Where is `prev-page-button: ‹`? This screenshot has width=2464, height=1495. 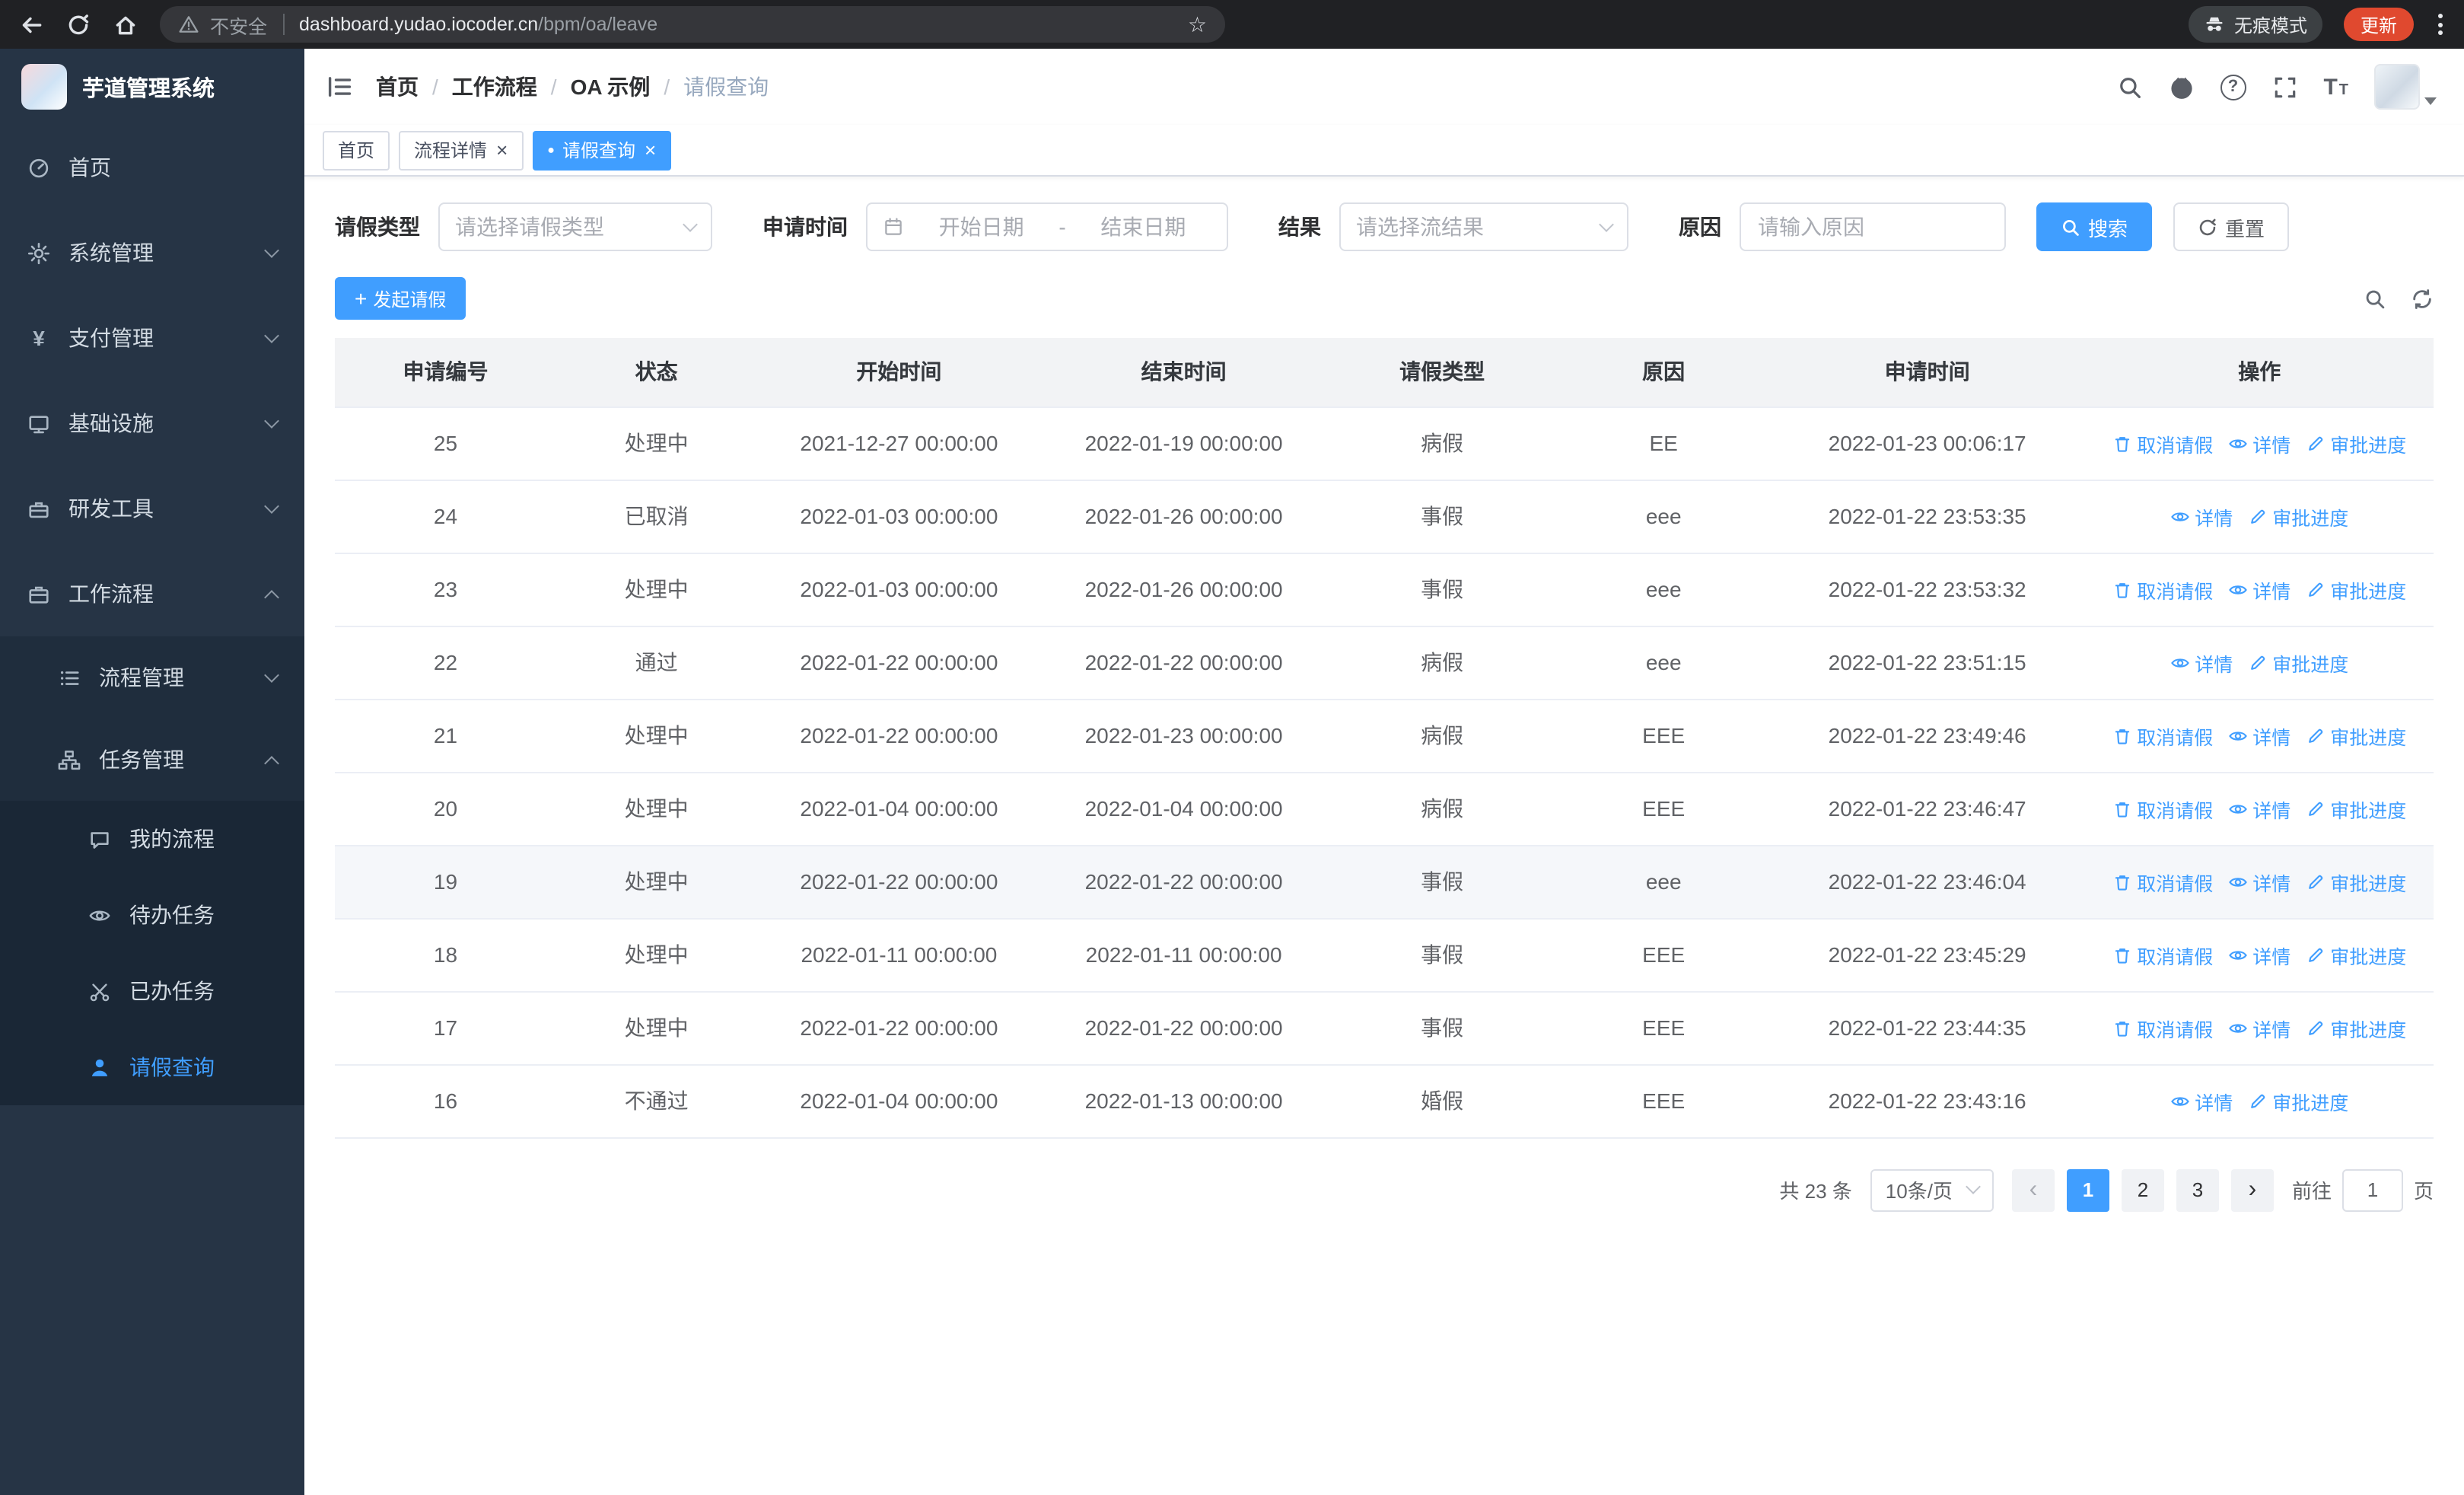 prev-page-button: ‹ is located at coordinates (2033, 1190).